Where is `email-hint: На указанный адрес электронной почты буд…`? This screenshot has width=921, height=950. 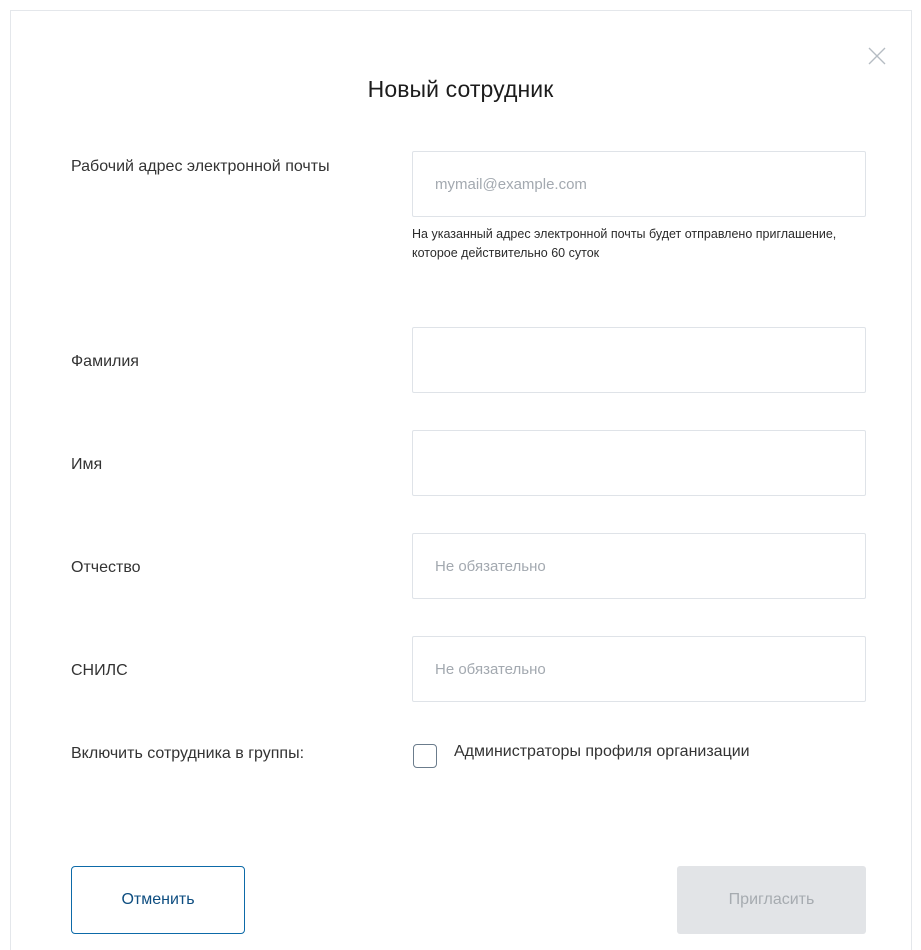 email-hint: На указанный адрес электронной почты буд… is located at coordinates (624, 243).